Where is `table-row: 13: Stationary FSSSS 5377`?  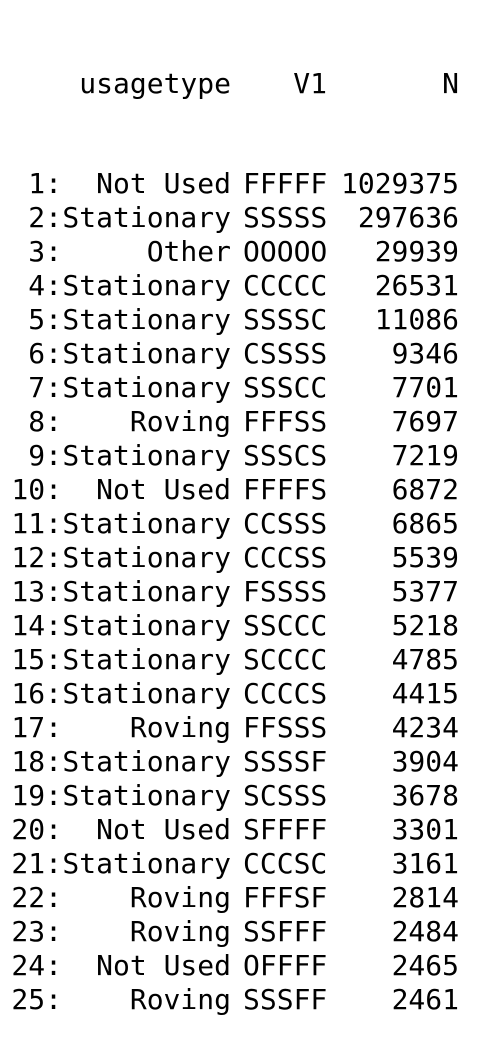 table-row: 13: Stationary FSSSS 5377 is located at coordinates (242, 592).